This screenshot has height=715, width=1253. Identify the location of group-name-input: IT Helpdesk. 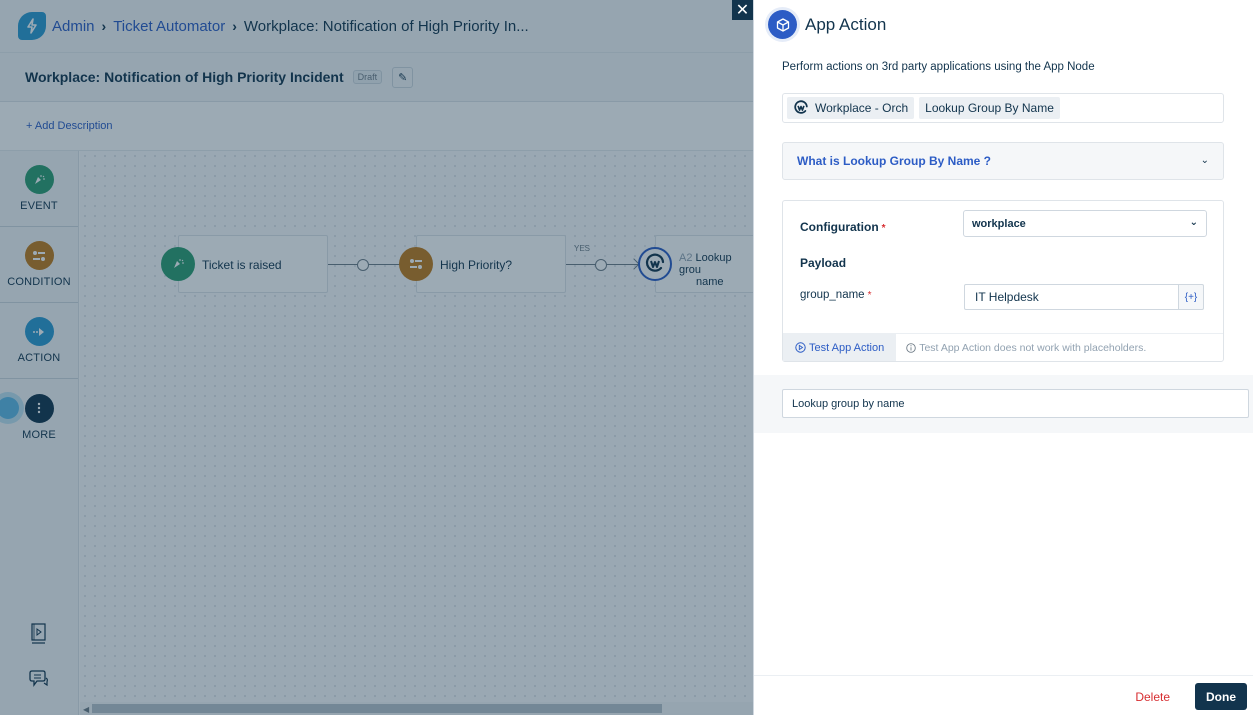
(1071, 297).